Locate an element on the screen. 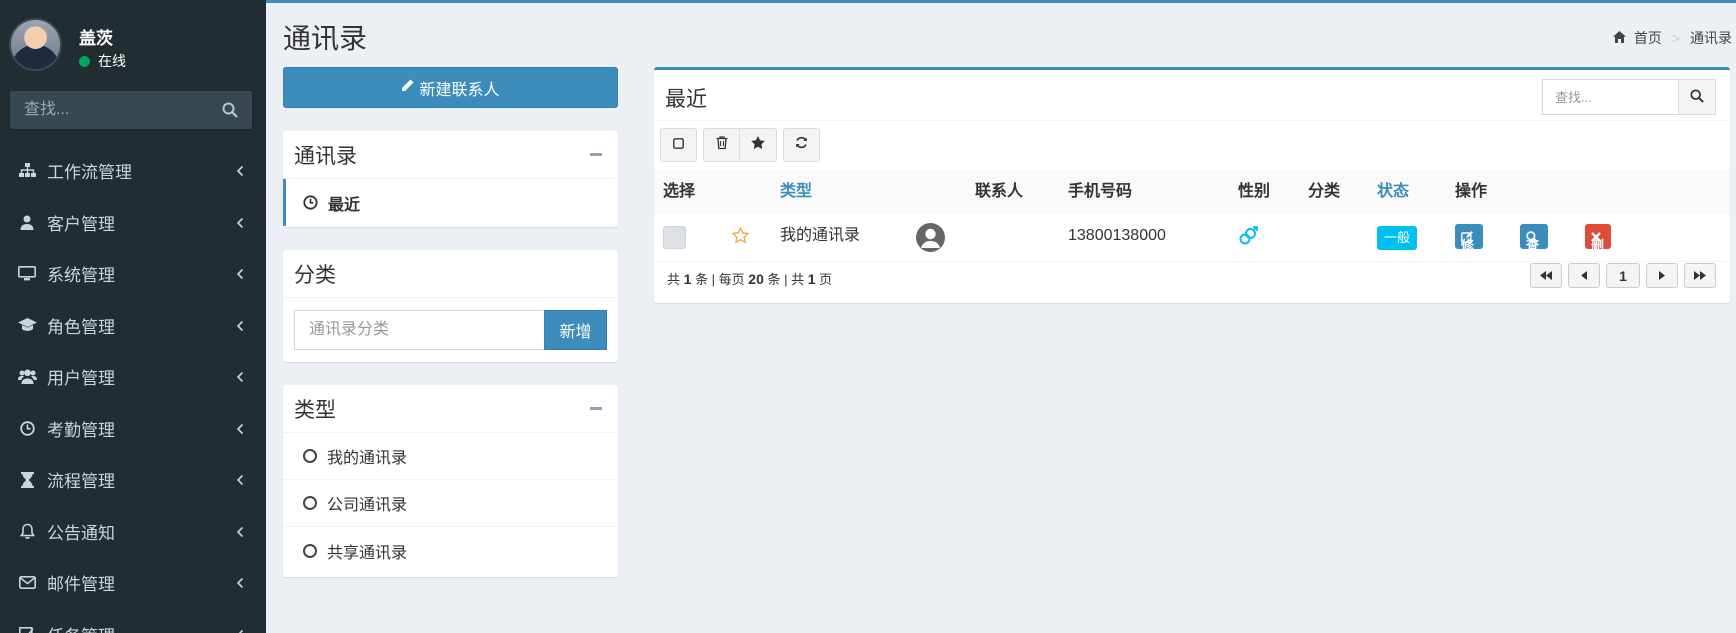 The image size is (1736, 633). sidebar-item-label: 邮件管理 is located at coordinates (81, 585).